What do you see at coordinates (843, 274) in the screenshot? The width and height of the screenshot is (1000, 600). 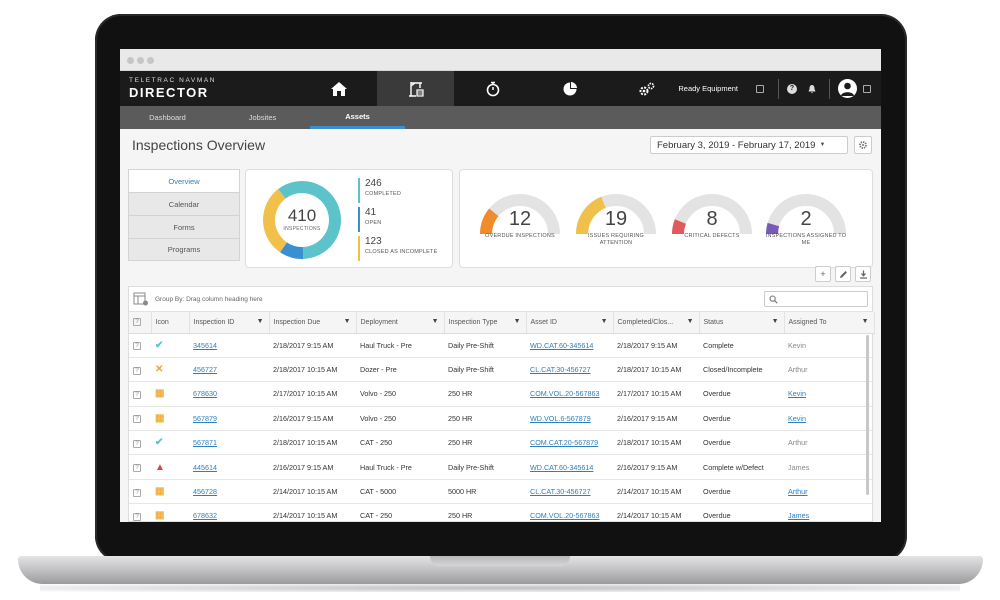 I see `edit-button` at bounding box center [843, 274].